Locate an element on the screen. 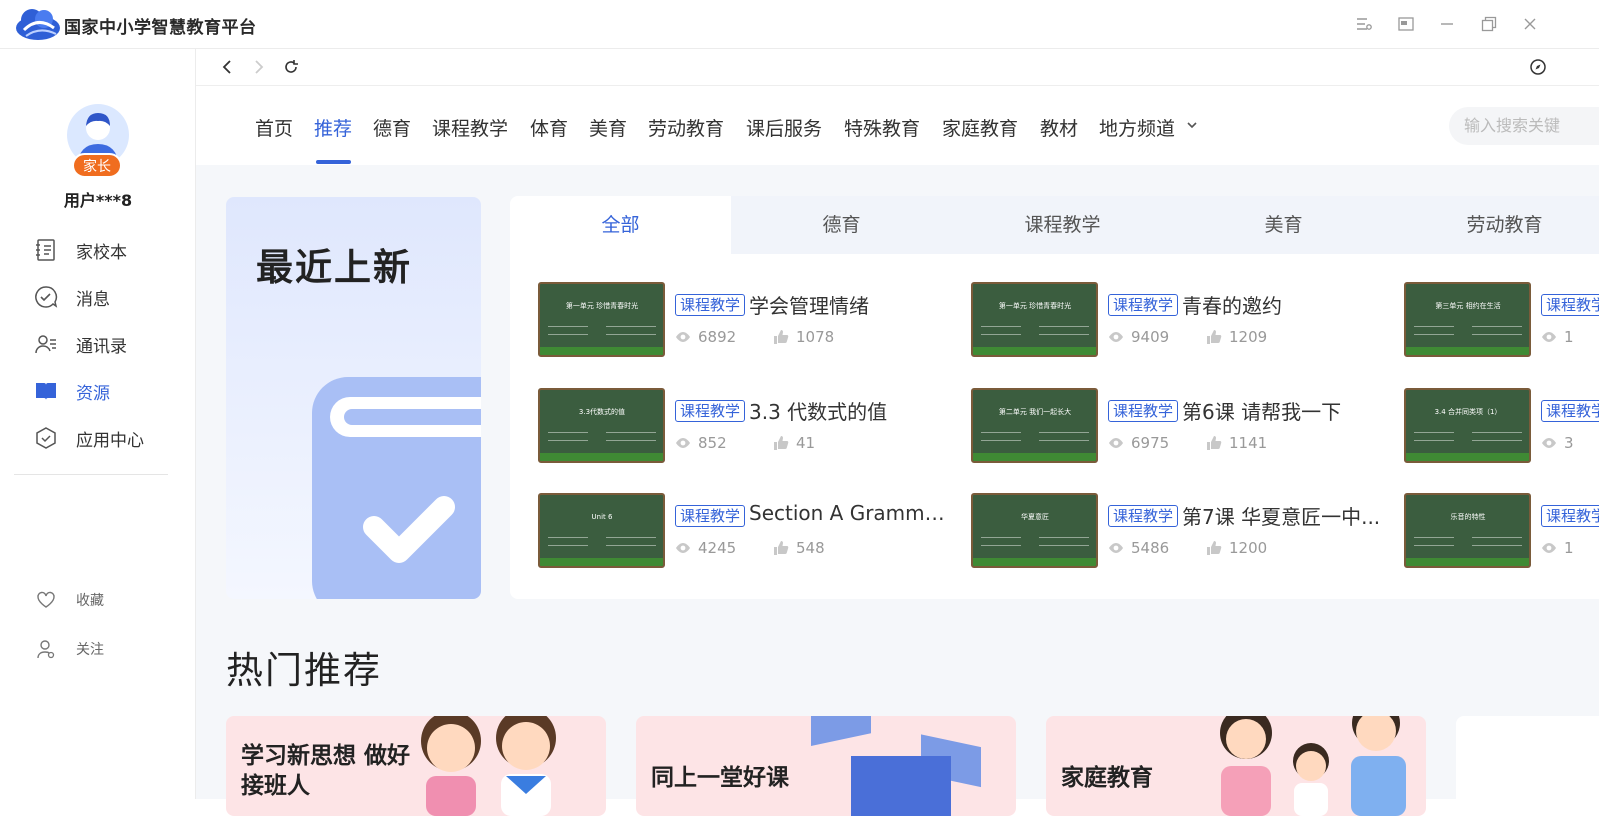 The image size is (1599, 816). sidebar-item-label: 关注 is located at coordinates (90, 650).